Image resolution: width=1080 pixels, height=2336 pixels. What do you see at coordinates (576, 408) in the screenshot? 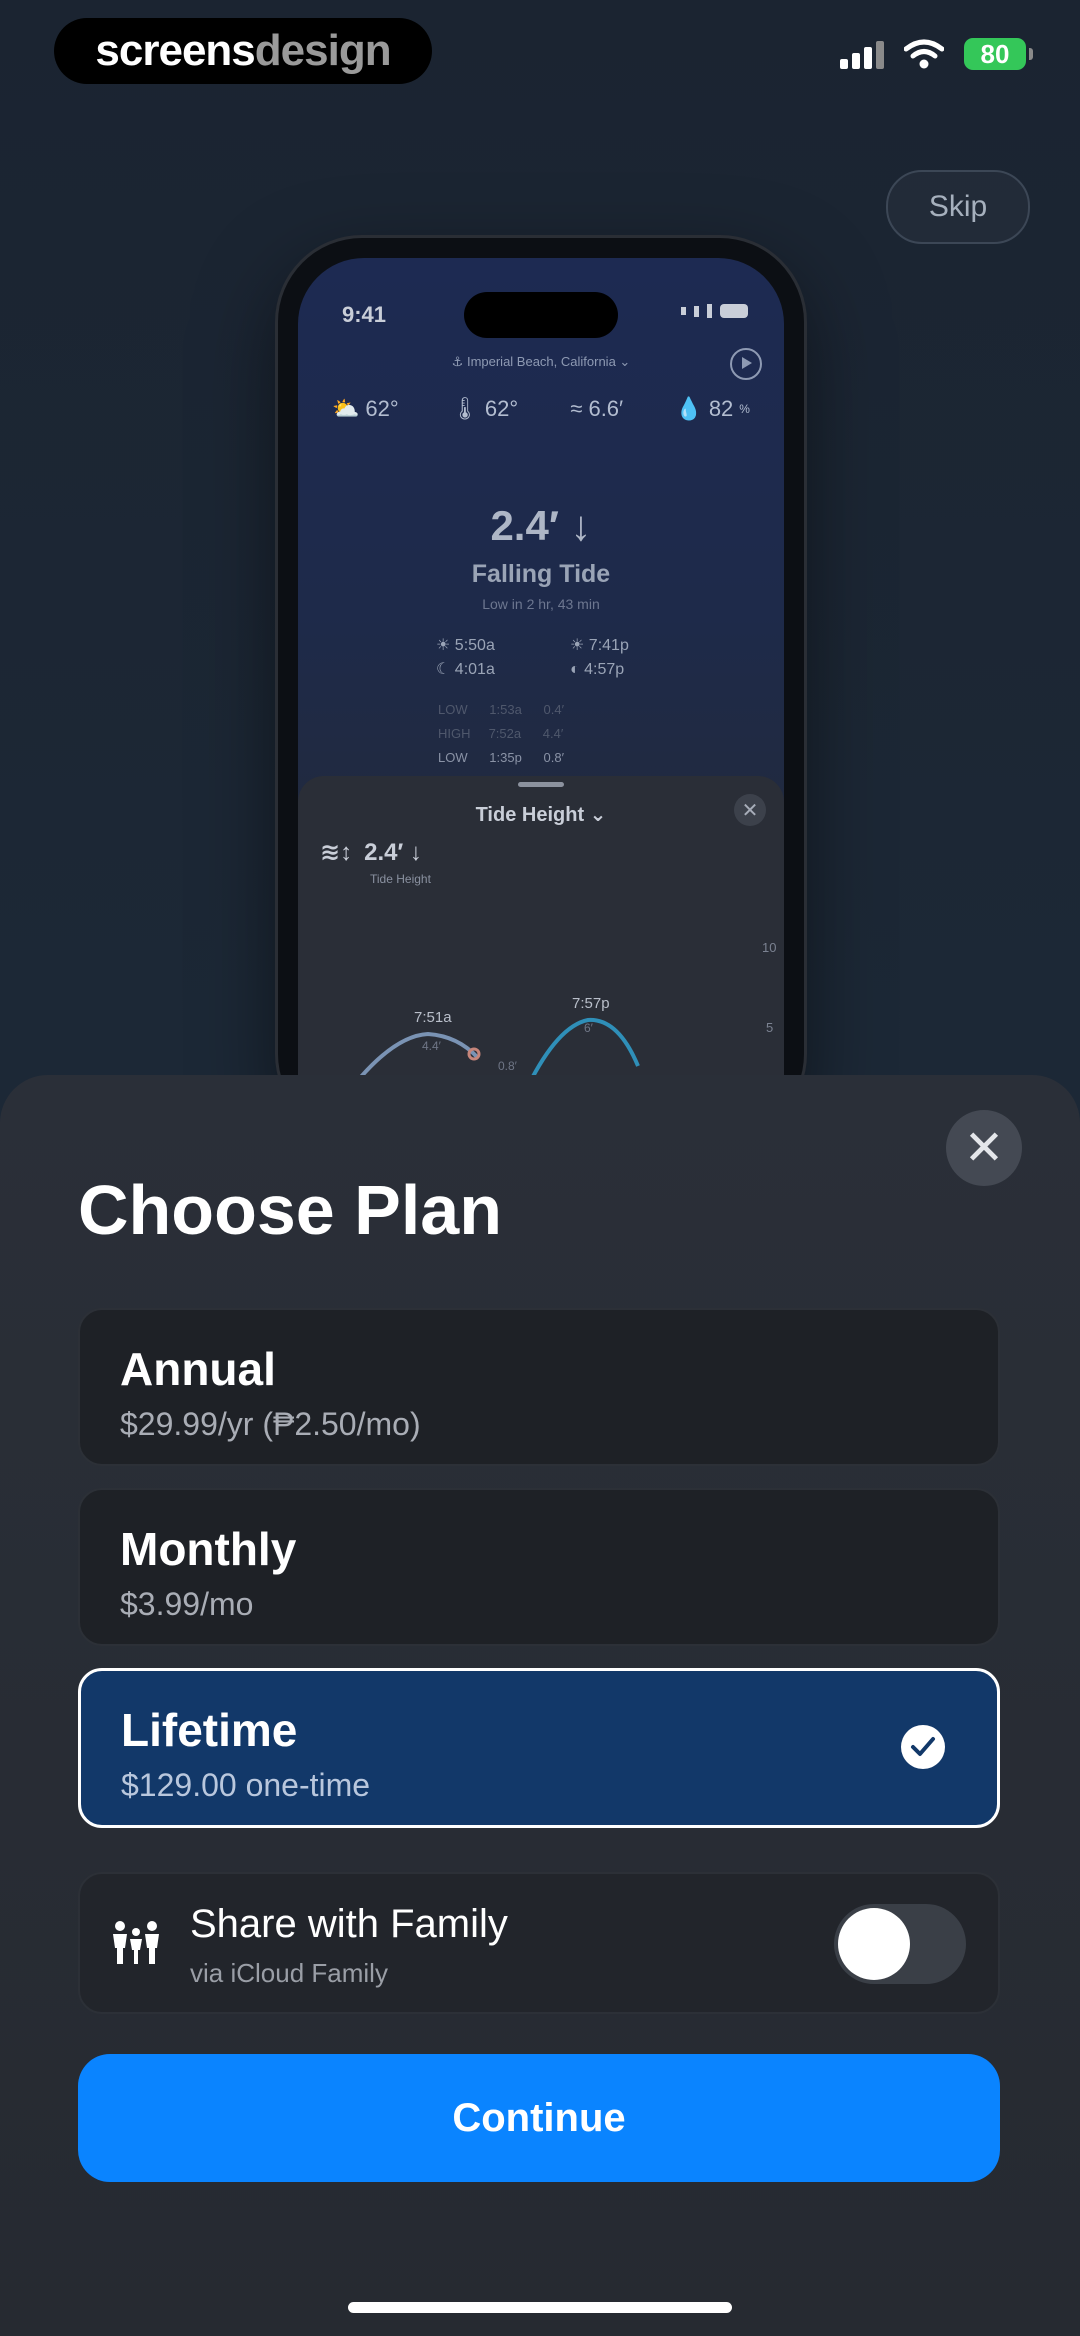
I see `wave-icon: ≈` at bounding box center [576, 408].